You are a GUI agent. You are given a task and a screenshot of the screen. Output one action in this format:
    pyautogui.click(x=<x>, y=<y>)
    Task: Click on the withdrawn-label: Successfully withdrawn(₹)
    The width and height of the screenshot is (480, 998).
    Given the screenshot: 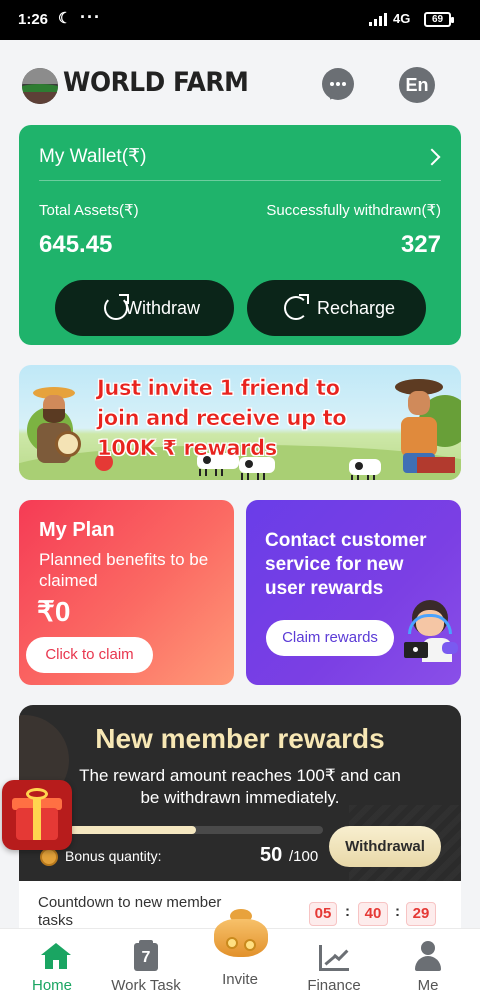 What is the action you would take?
    pyautogui.click(x=353, y=210)
    